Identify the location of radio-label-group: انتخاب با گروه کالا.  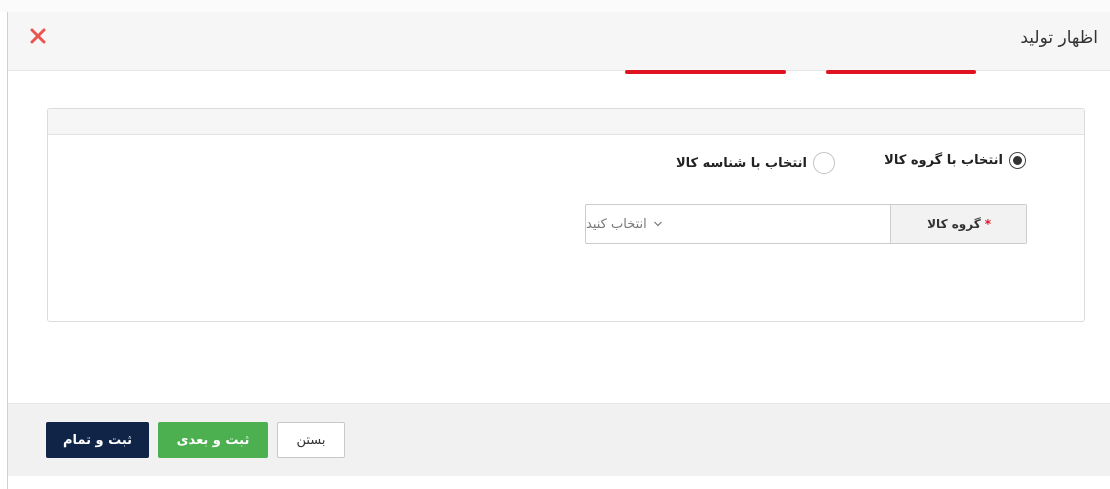
(943, 160).